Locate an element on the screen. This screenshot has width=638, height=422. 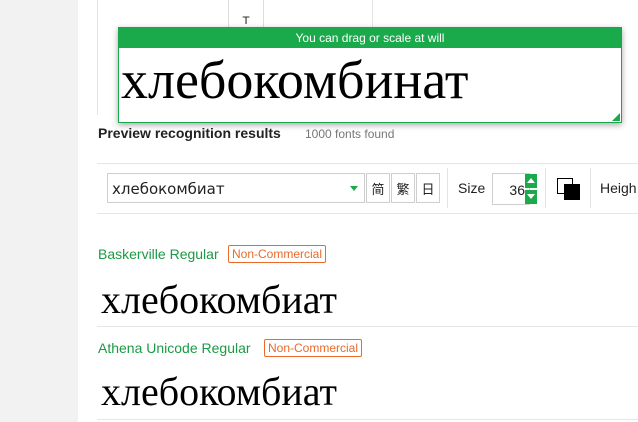
decrease-size-icon is located at coordinates (531, 197).